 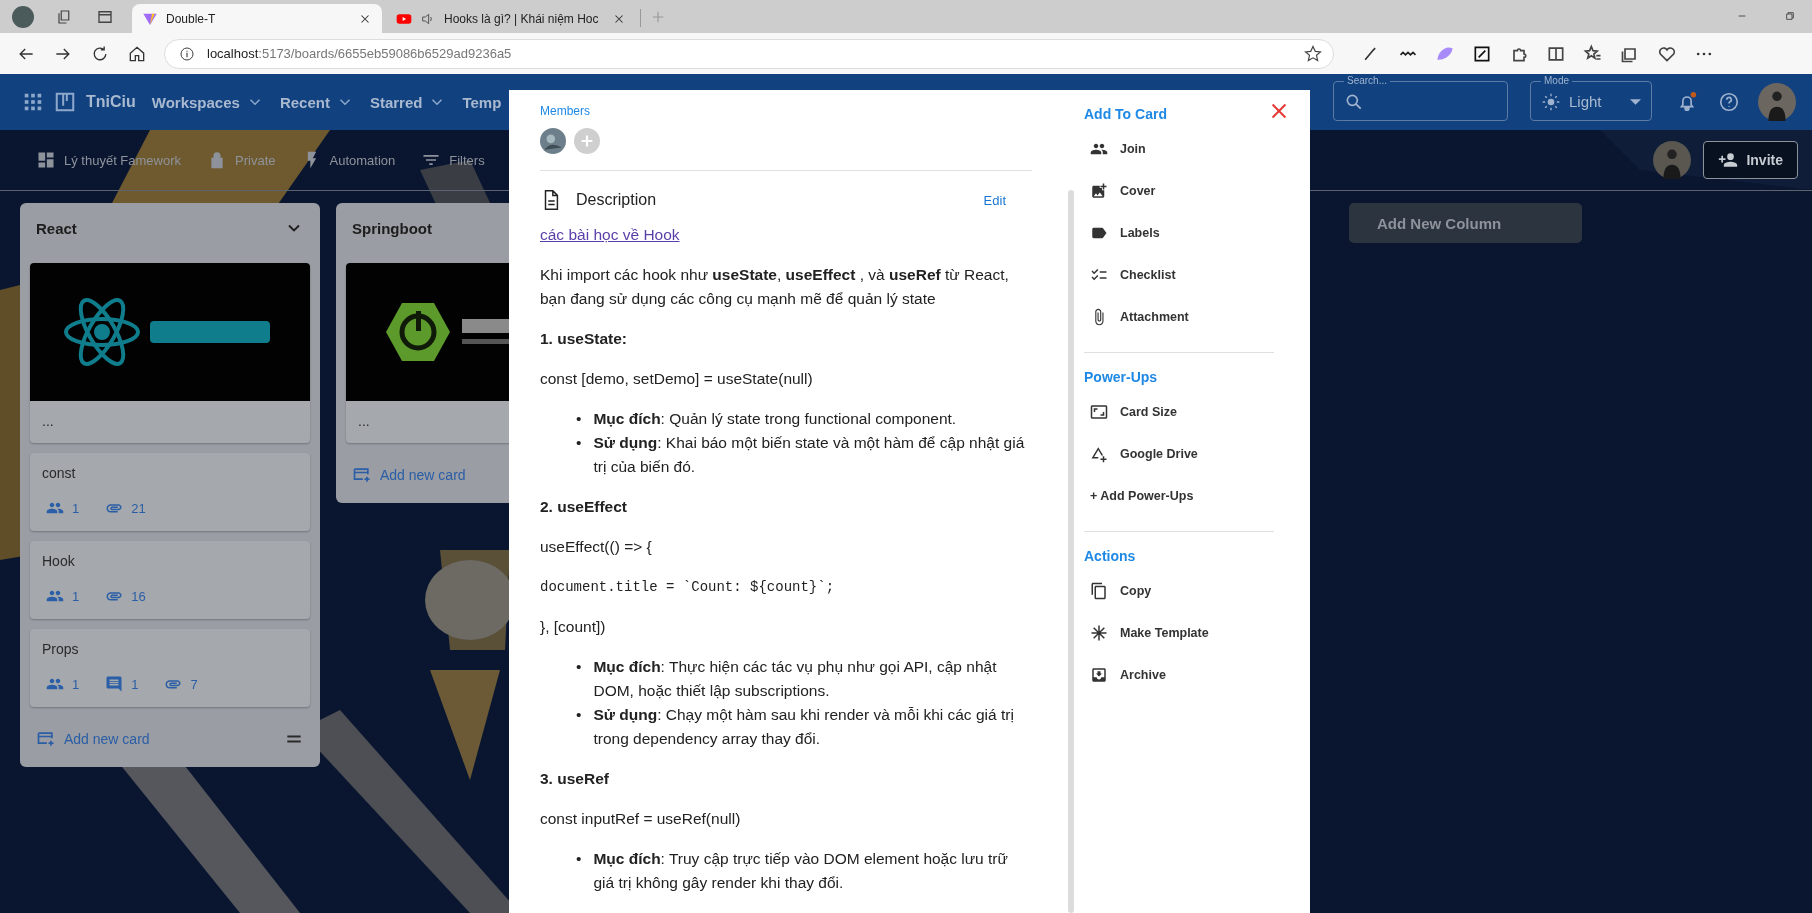 I want to click on menu-button: Temp, so click(x=482, y=102).